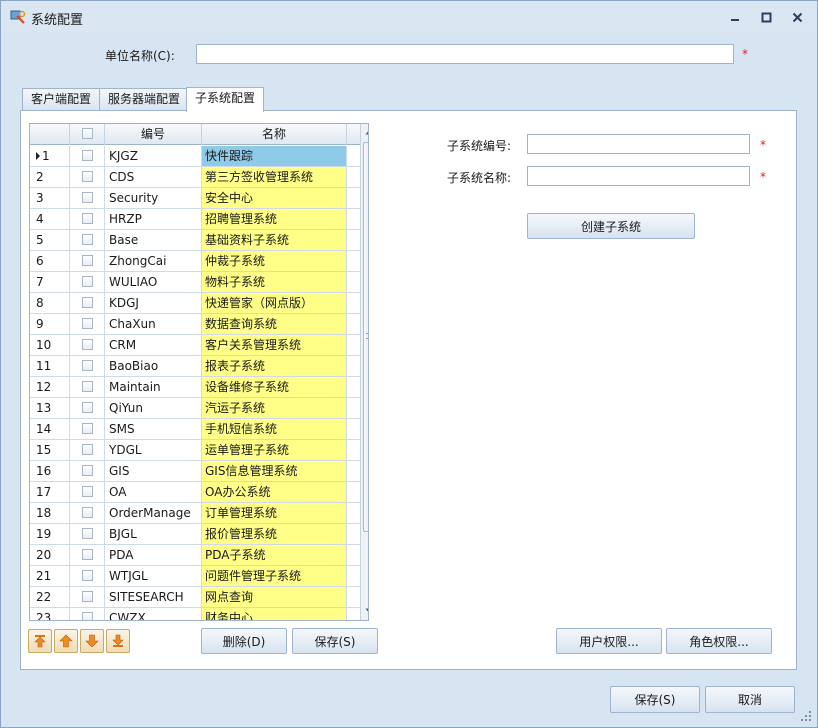 The image size is (818, 728). What do you see at coordinates (199, 261) in the screenshot?
I see `table-row: 6 ZhongCai 仲裁子系统` at bounding box center [199, 261].